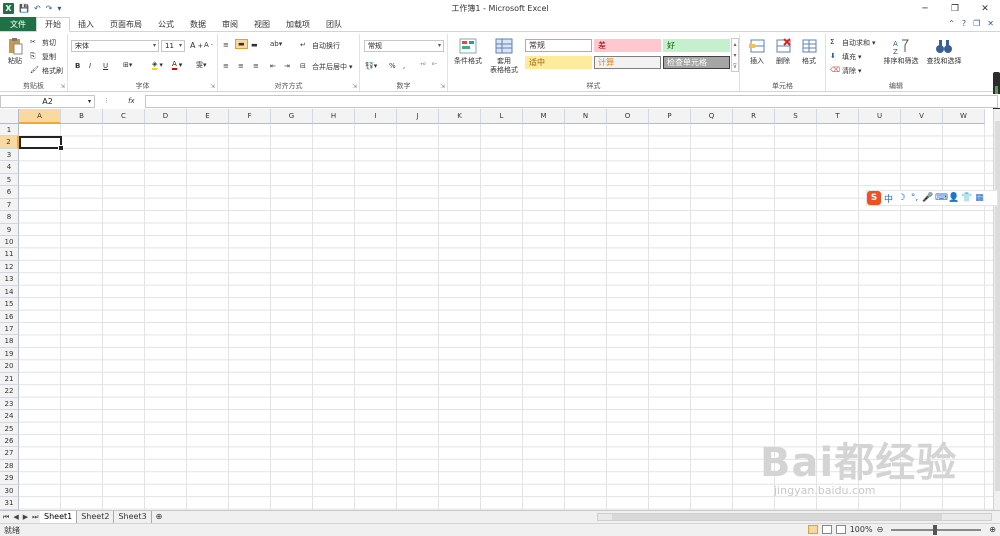  I want to click on sheet-tab-1: Sheet1, so click(59, 517).